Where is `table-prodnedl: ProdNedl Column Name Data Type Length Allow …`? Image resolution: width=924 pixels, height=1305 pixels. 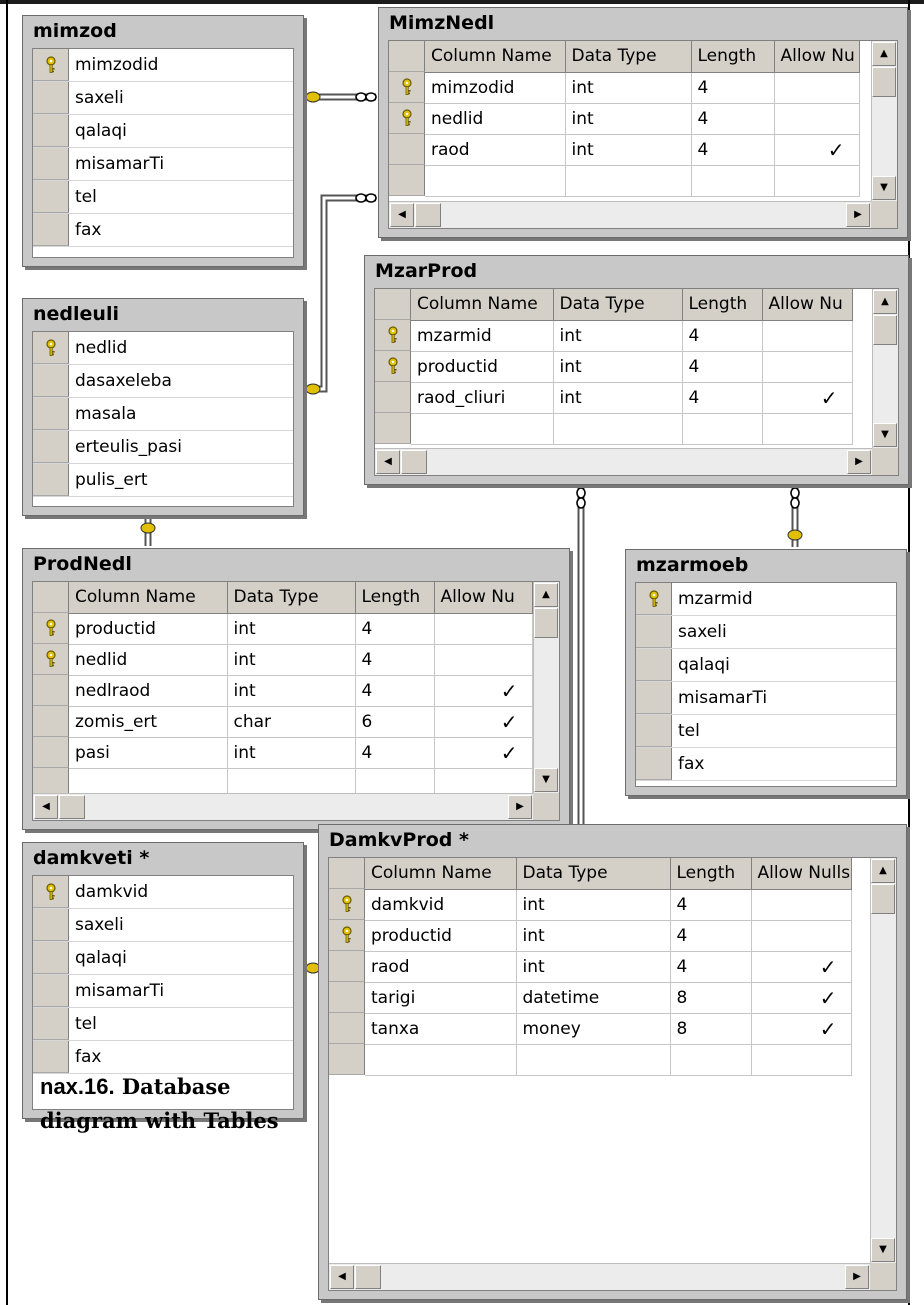
table-prodnedl: ProdNedl Column Name Data Type Length Allow … is located at coordinates (296, 689).